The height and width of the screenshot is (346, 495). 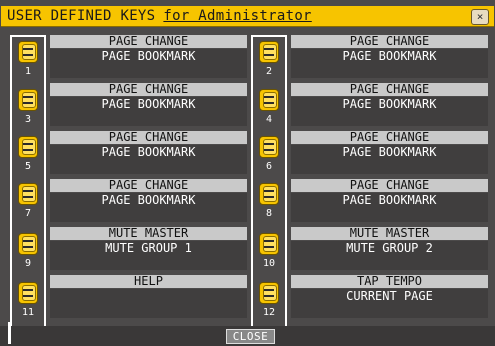 I want to click on key-assignment-panel-12: TAP TEMPO CURRENT PAGE, so click(x=389, y=296).